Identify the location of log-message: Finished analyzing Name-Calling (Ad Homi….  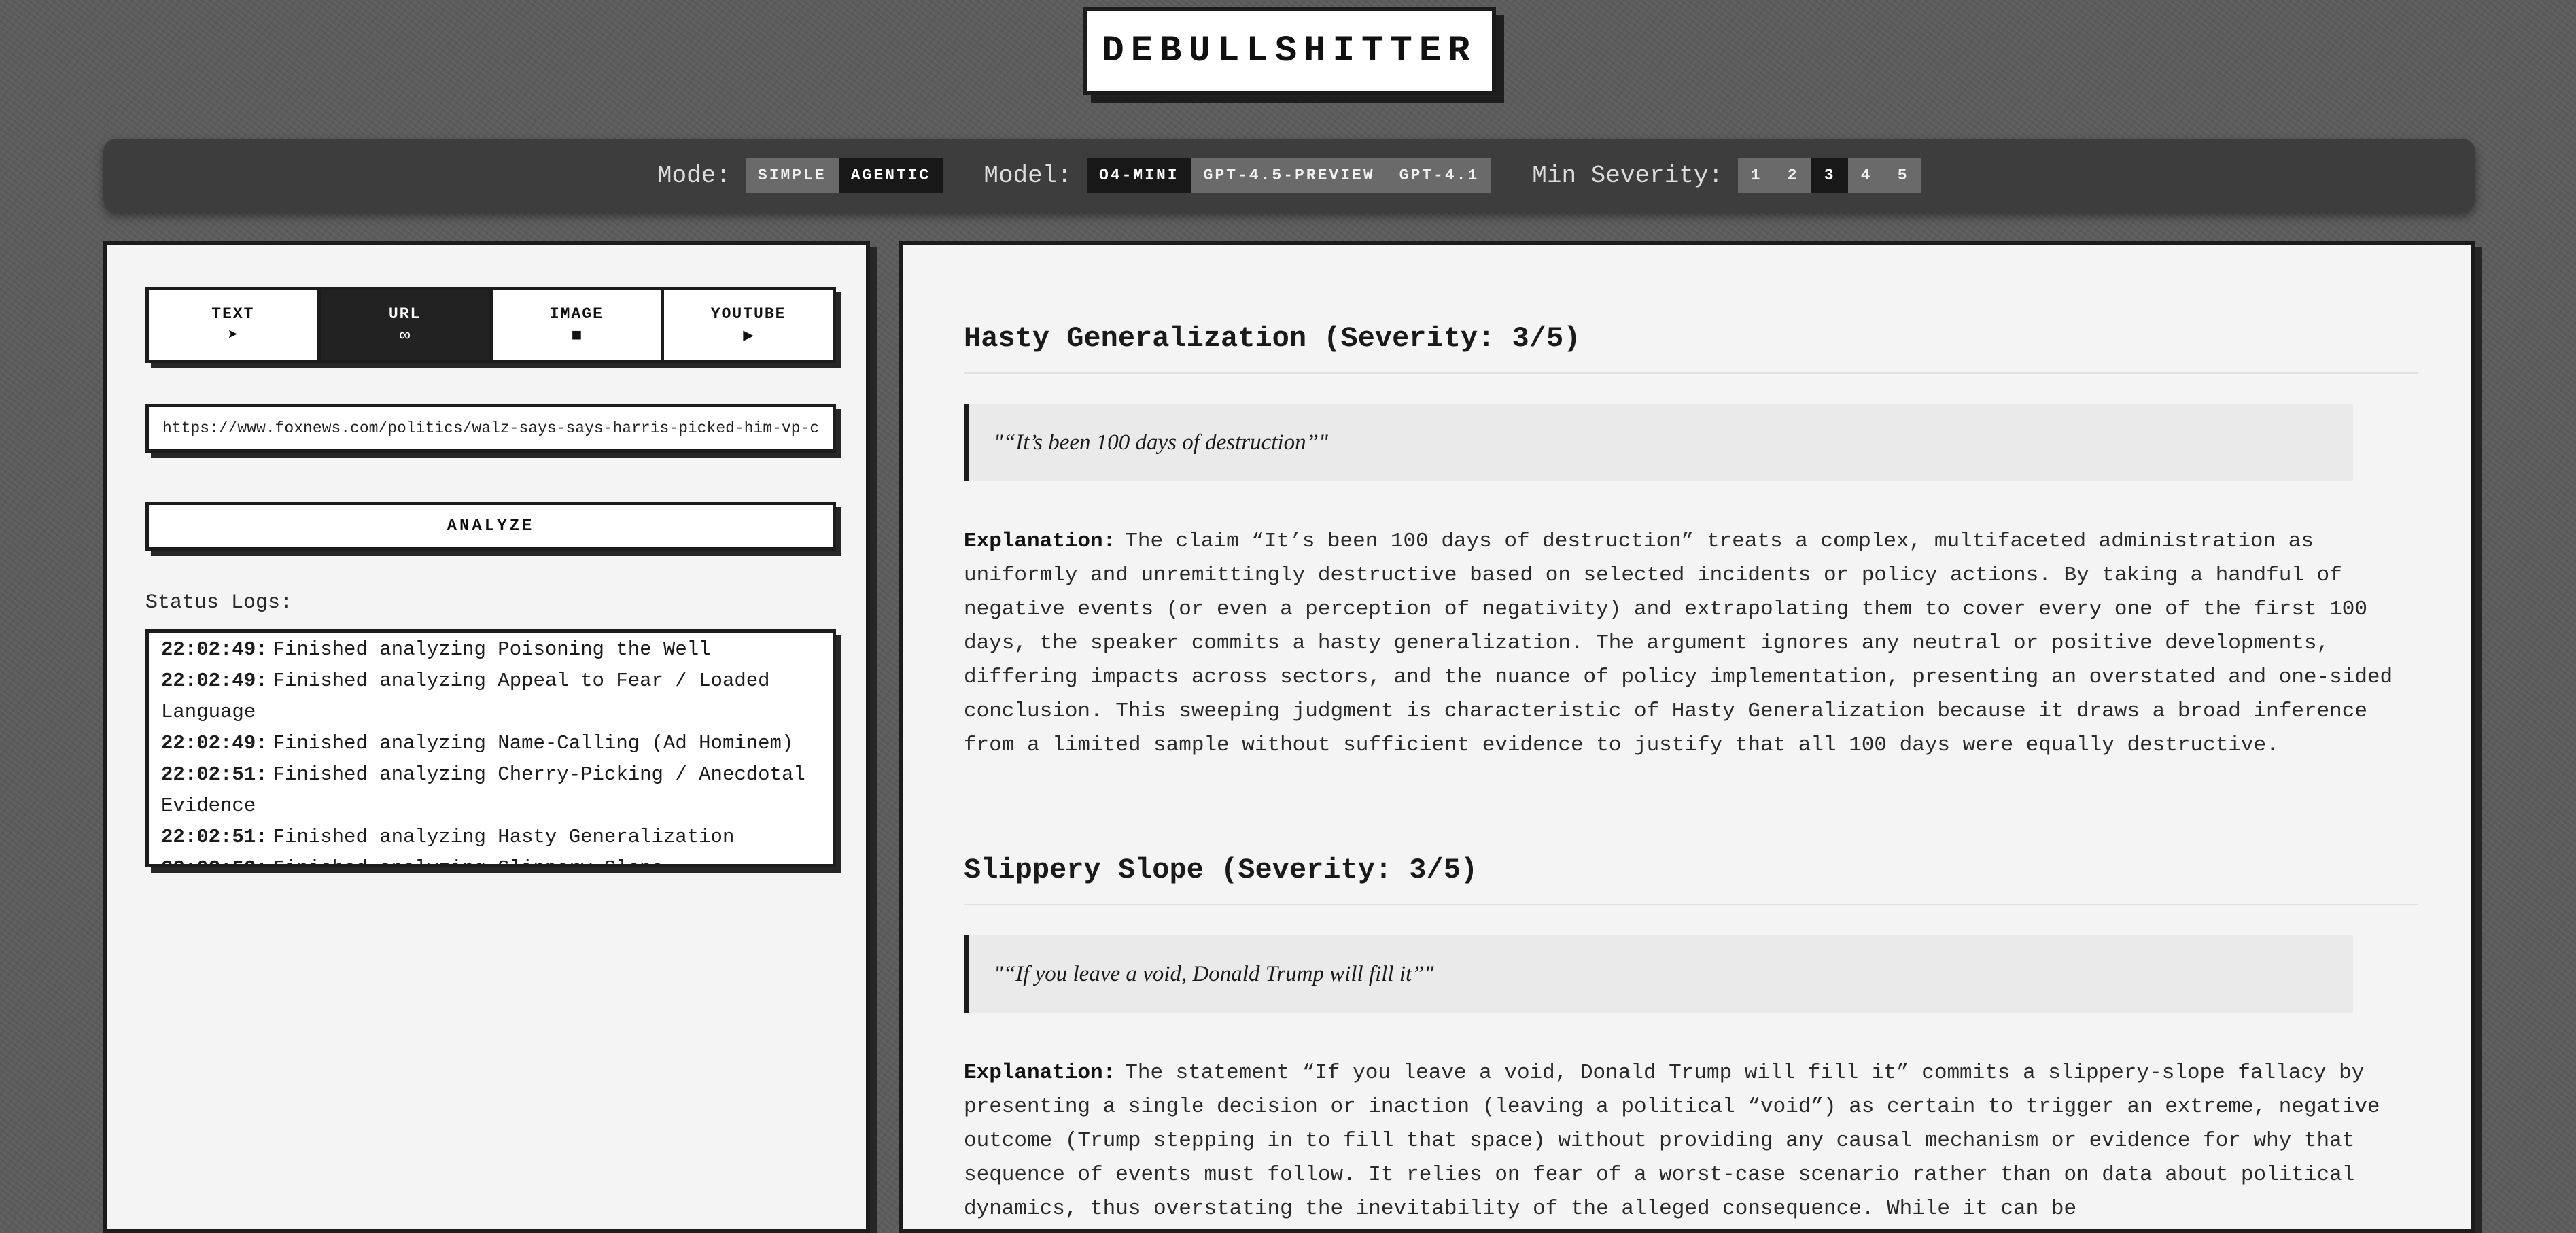
(533, 743).